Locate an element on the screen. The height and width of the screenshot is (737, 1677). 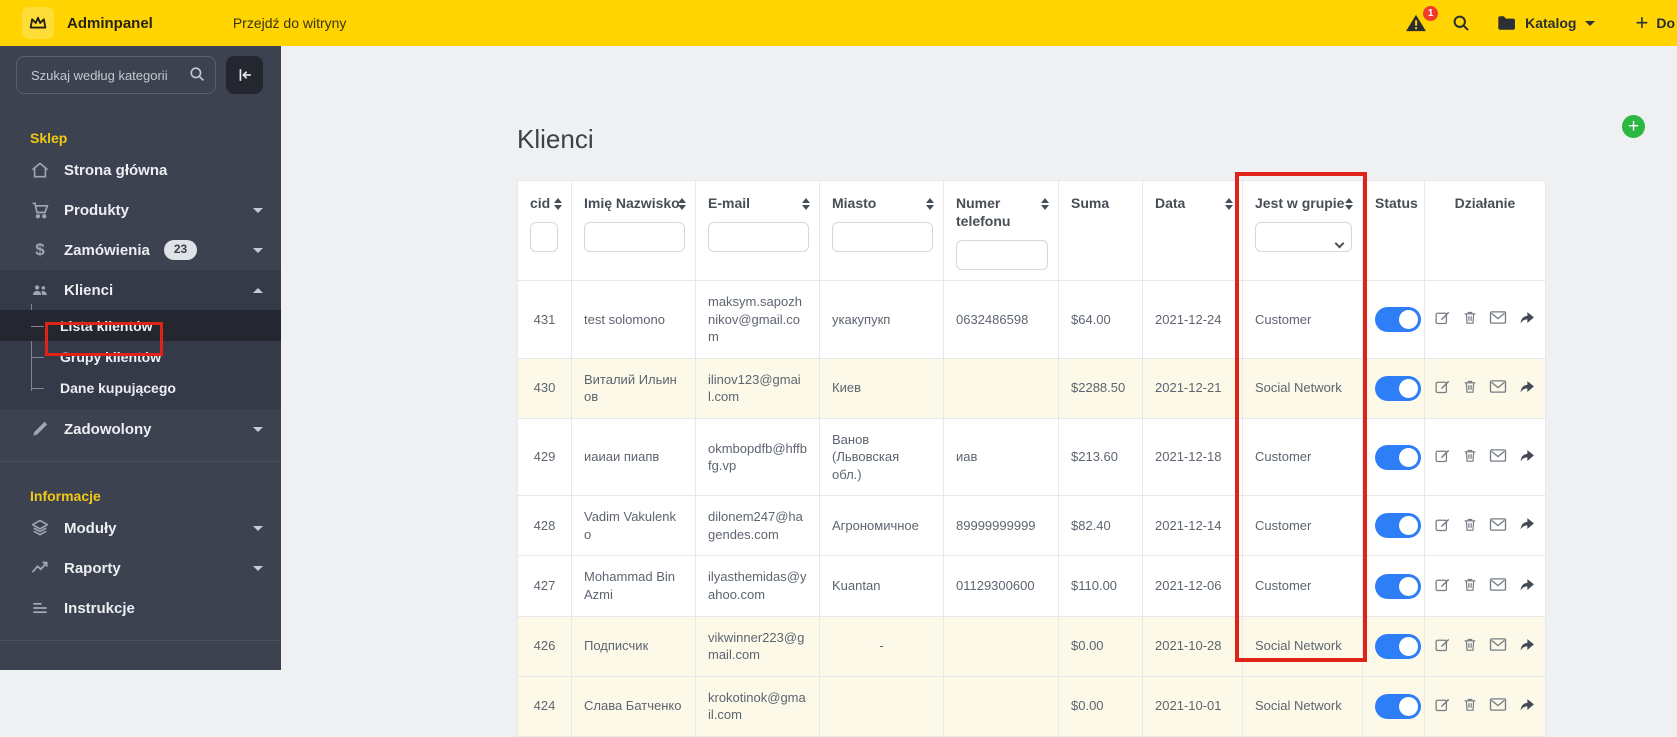
filter-input-cid is located at coordinates (544, 237).